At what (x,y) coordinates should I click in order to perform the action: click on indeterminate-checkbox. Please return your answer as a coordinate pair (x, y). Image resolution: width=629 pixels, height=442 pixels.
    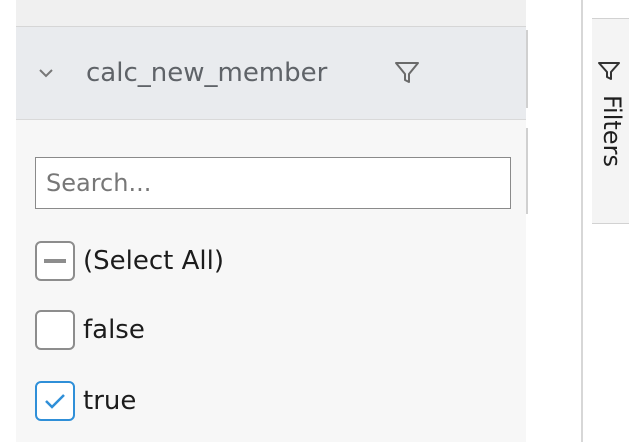
    Looking at the image, I should click on (55, 261).